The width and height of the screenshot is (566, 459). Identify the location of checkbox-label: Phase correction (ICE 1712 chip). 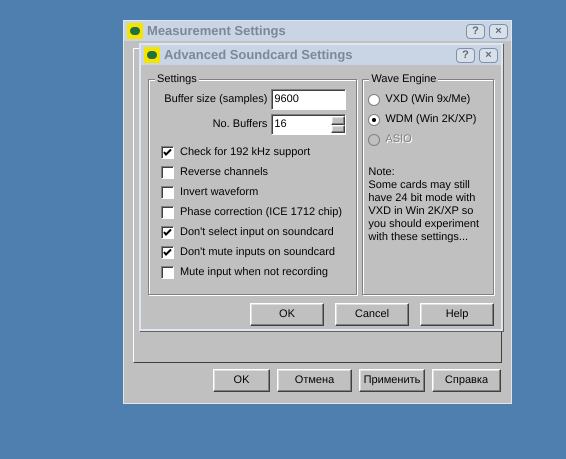
(261, 212).